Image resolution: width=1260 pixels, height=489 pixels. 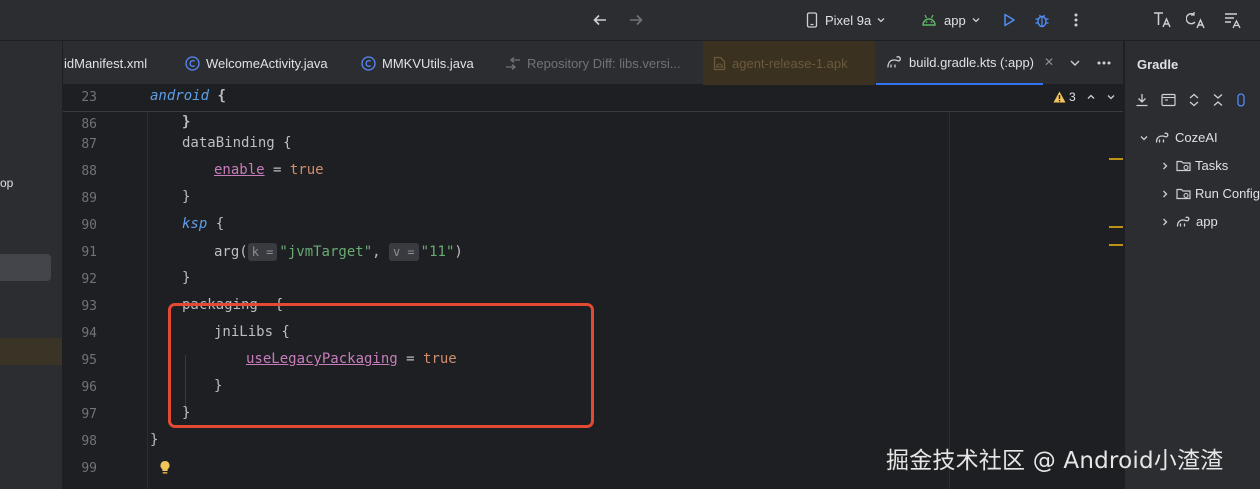 I want to click on more-options-icon, so click(x=1076, y=20).